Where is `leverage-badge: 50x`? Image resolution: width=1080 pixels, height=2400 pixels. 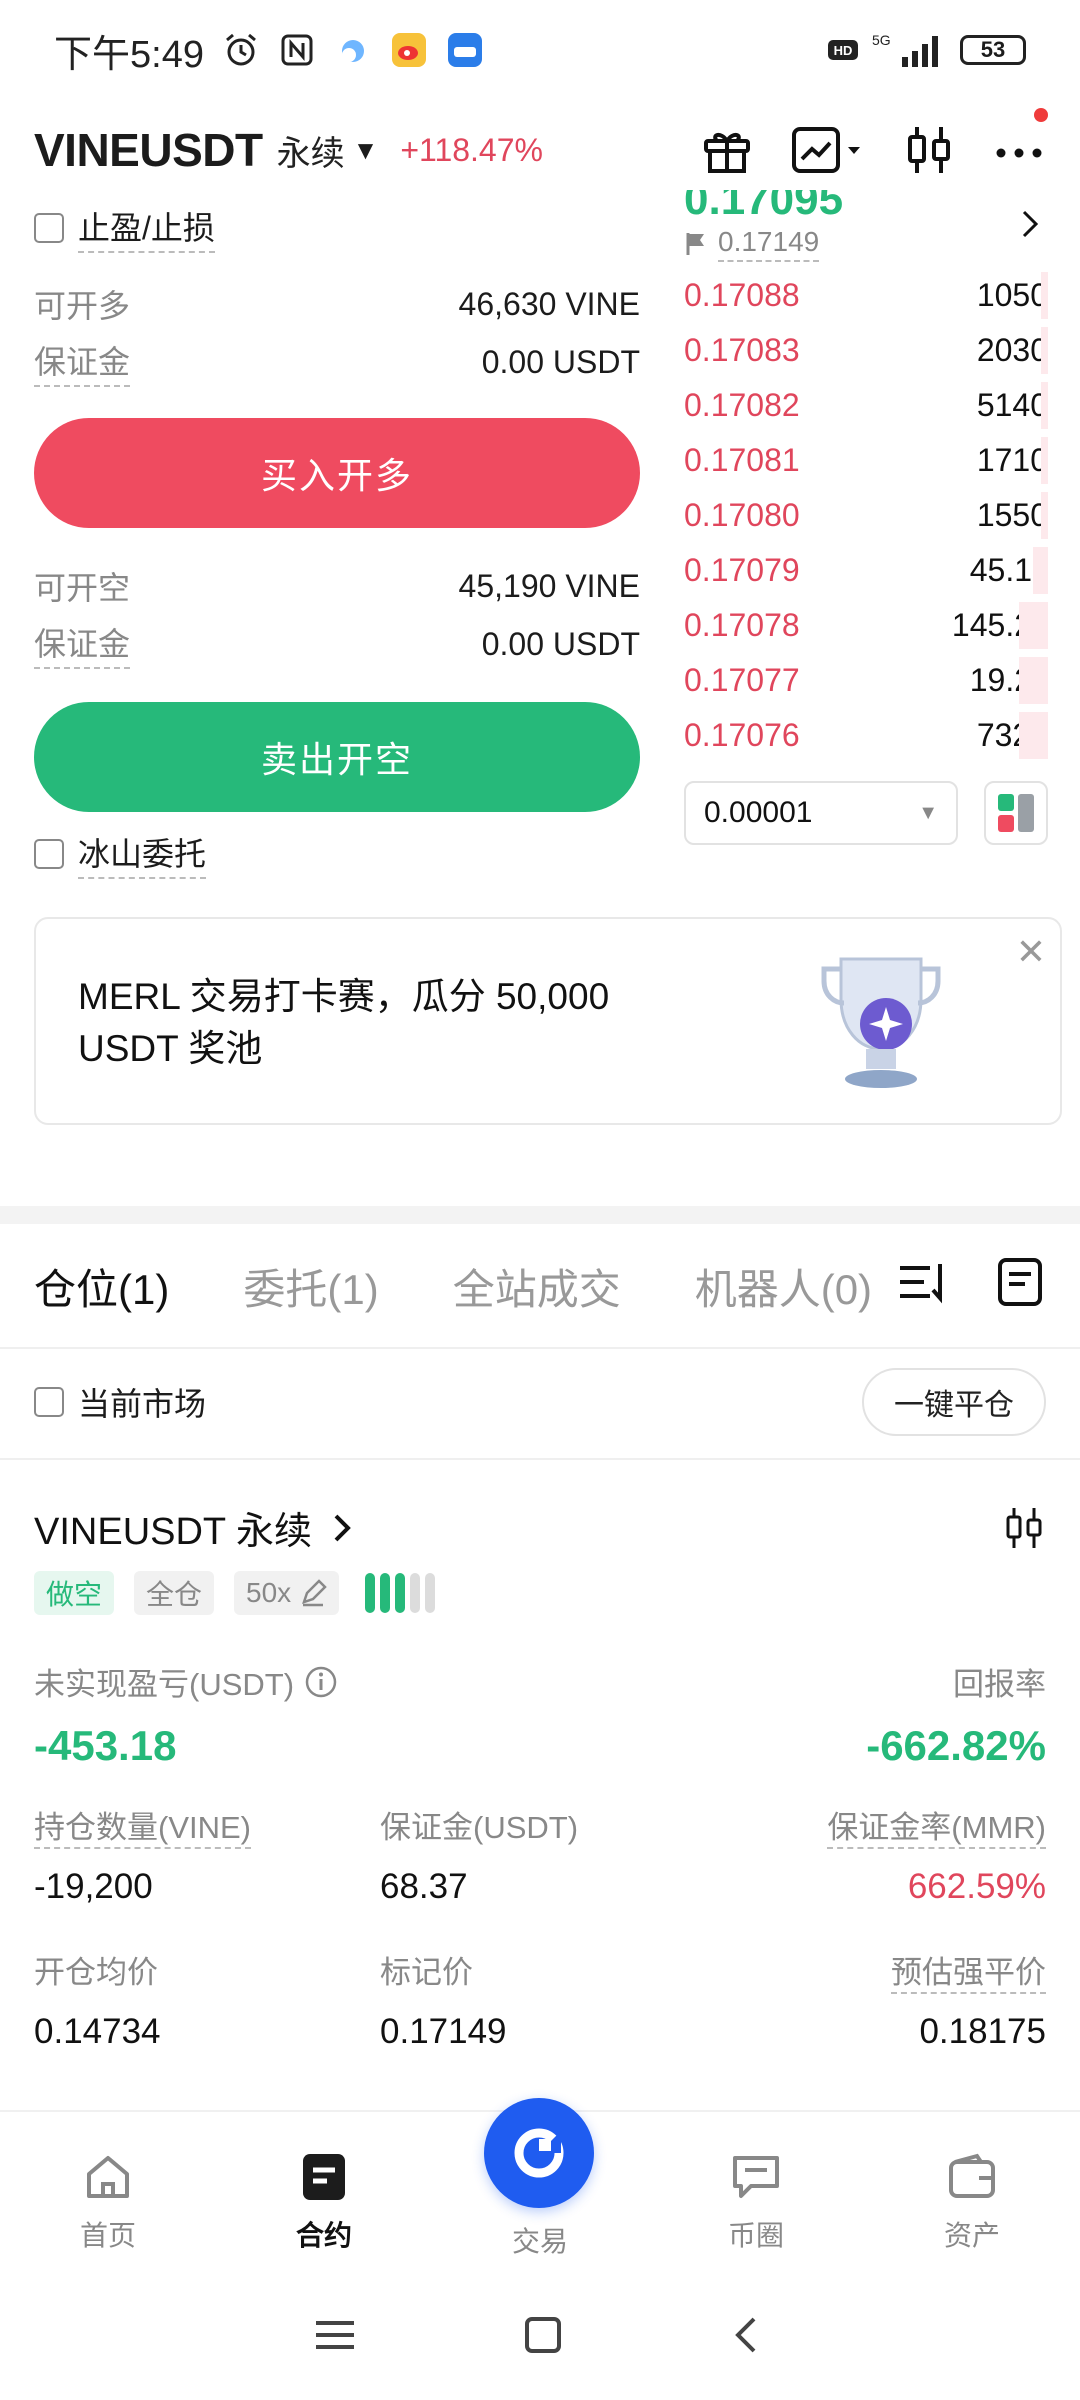
leverage-badge: 50x is located at coordinates (287, 1593).